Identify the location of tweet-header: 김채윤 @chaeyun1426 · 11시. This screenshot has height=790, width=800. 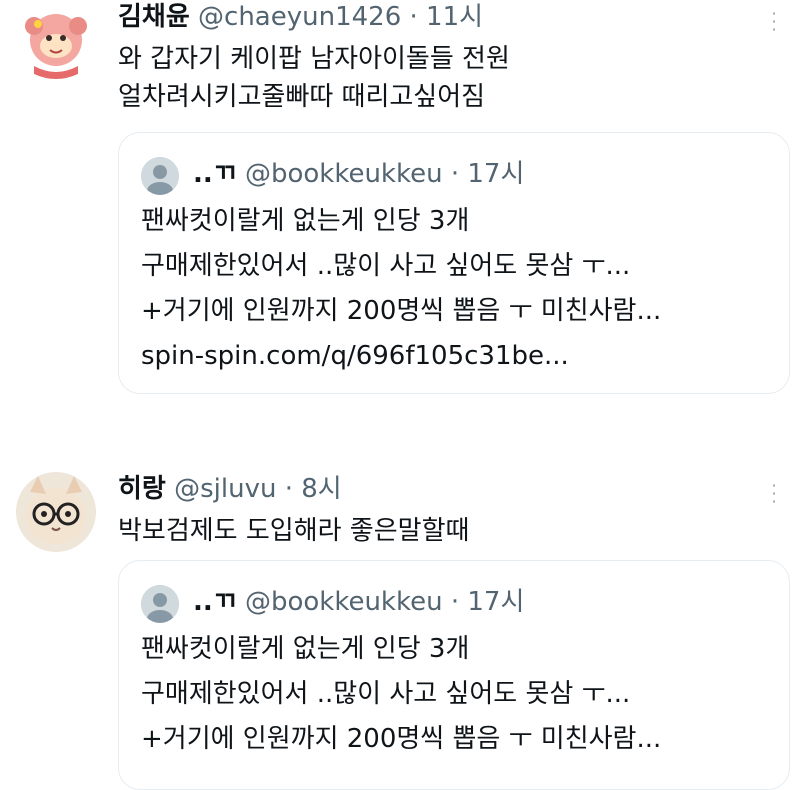
(300, 17).